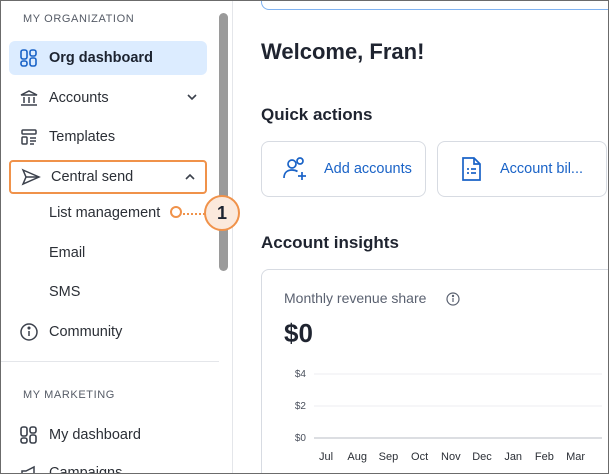 This screenshot has height=474, width=609. I want to click on sidebar-item-label: Community, so click(86, 332).